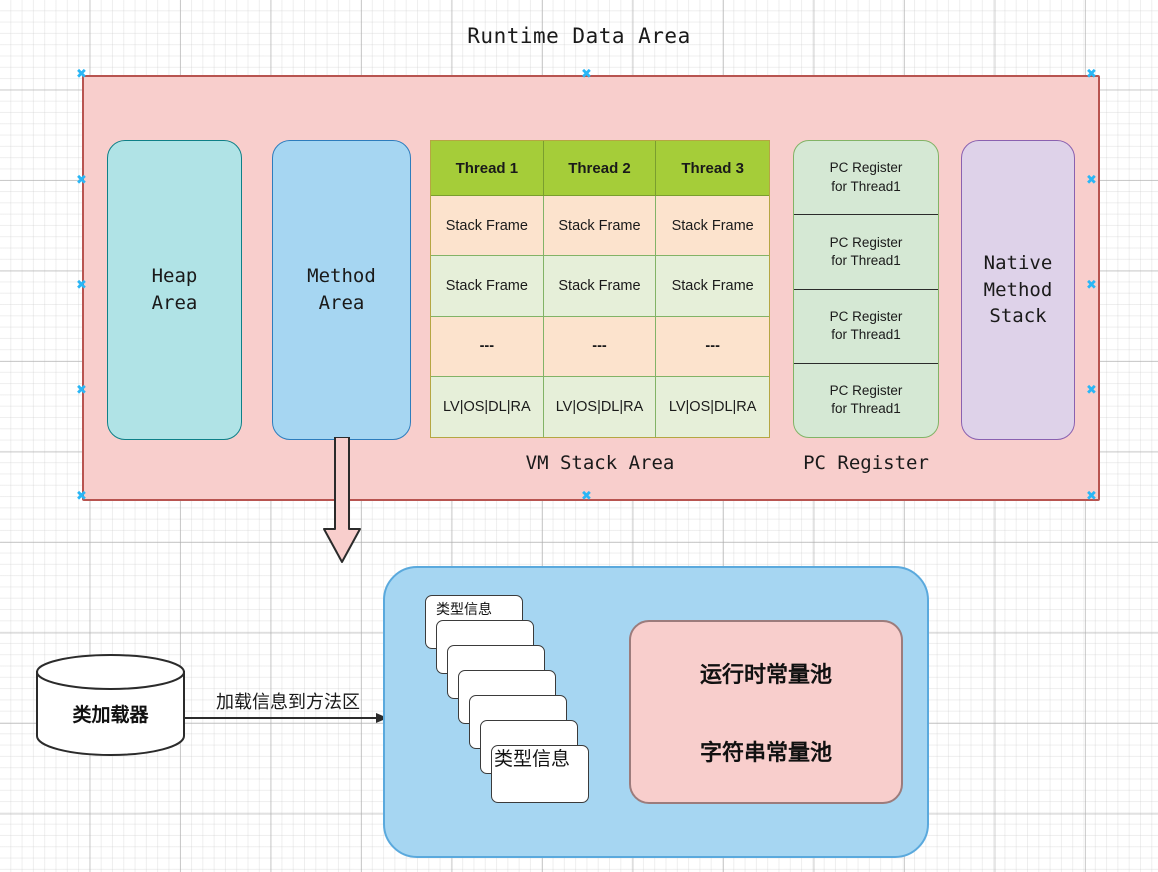  I want to click on resize-handle-top-right: ✖, so click(1091, 74).